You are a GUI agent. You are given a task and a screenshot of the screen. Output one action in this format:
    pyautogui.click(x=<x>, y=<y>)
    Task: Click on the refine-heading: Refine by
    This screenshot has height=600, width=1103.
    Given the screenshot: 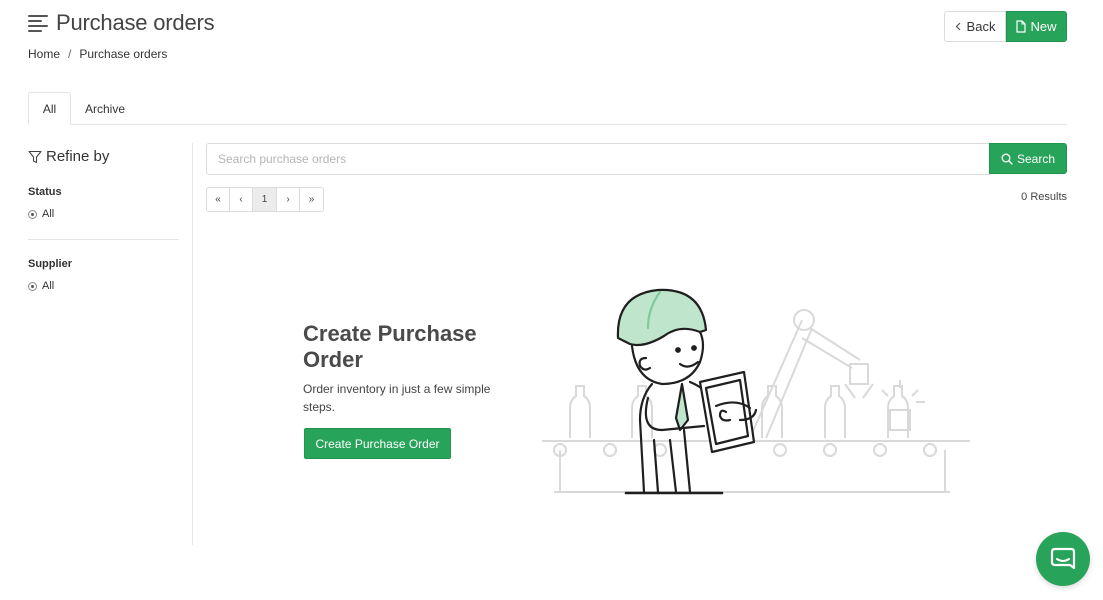 What is the action you would take?
    pyautogui.click(x=68, y=156)
    